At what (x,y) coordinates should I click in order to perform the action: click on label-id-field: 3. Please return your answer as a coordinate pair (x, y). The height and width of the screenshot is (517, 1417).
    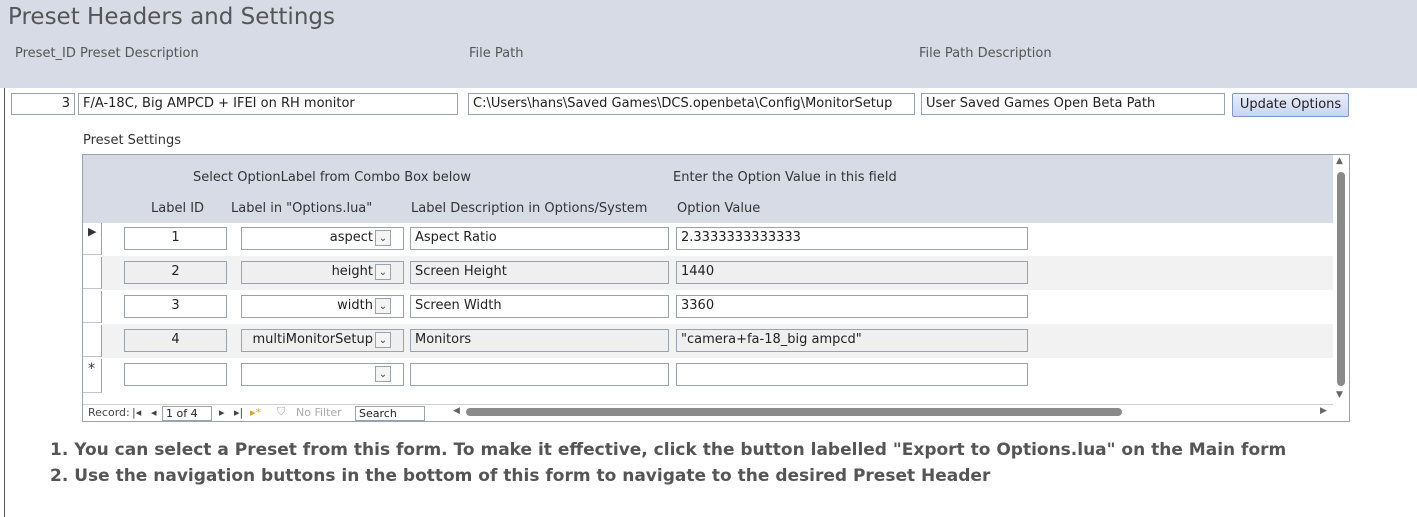
    Looking at the image, I should click on (175, 306).